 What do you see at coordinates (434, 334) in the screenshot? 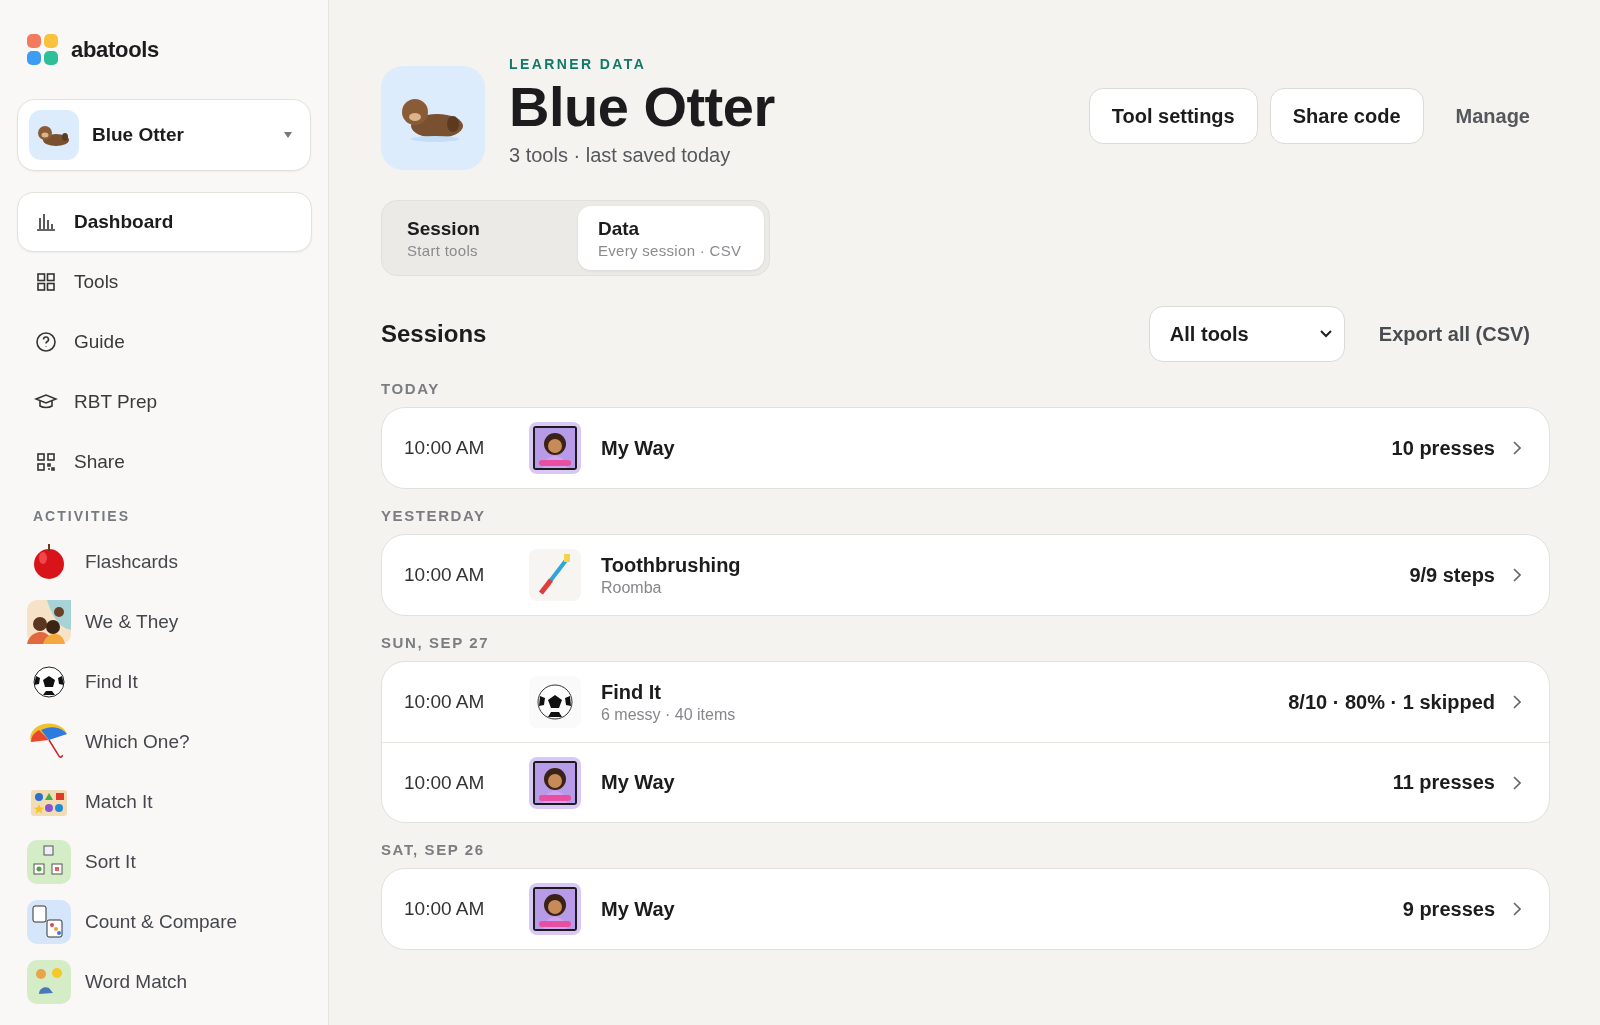
I see `section-title: Sessions` at bounding box center [434, 334].